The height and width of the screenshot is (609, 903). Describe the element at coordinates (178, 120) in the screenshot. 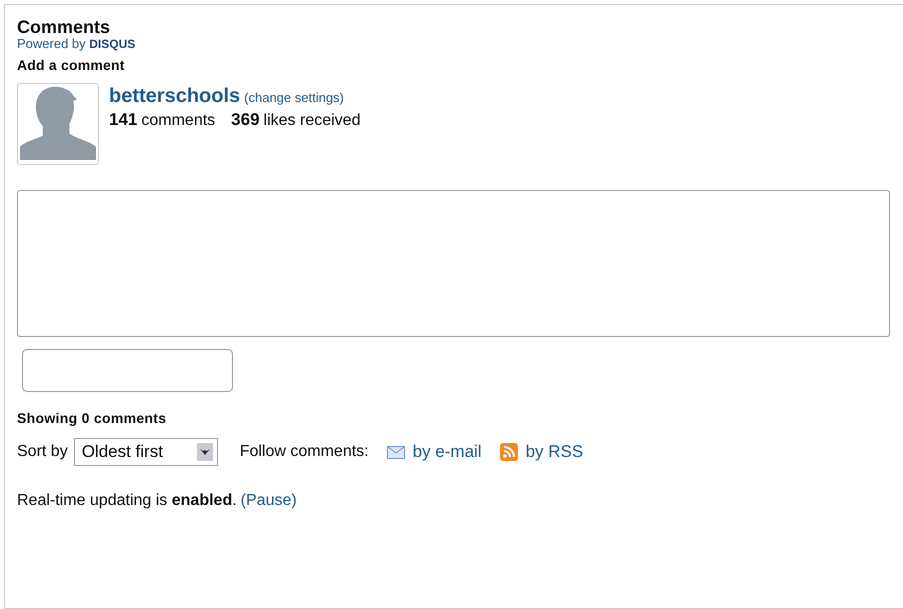

I see `comments-label: comments` at that location.